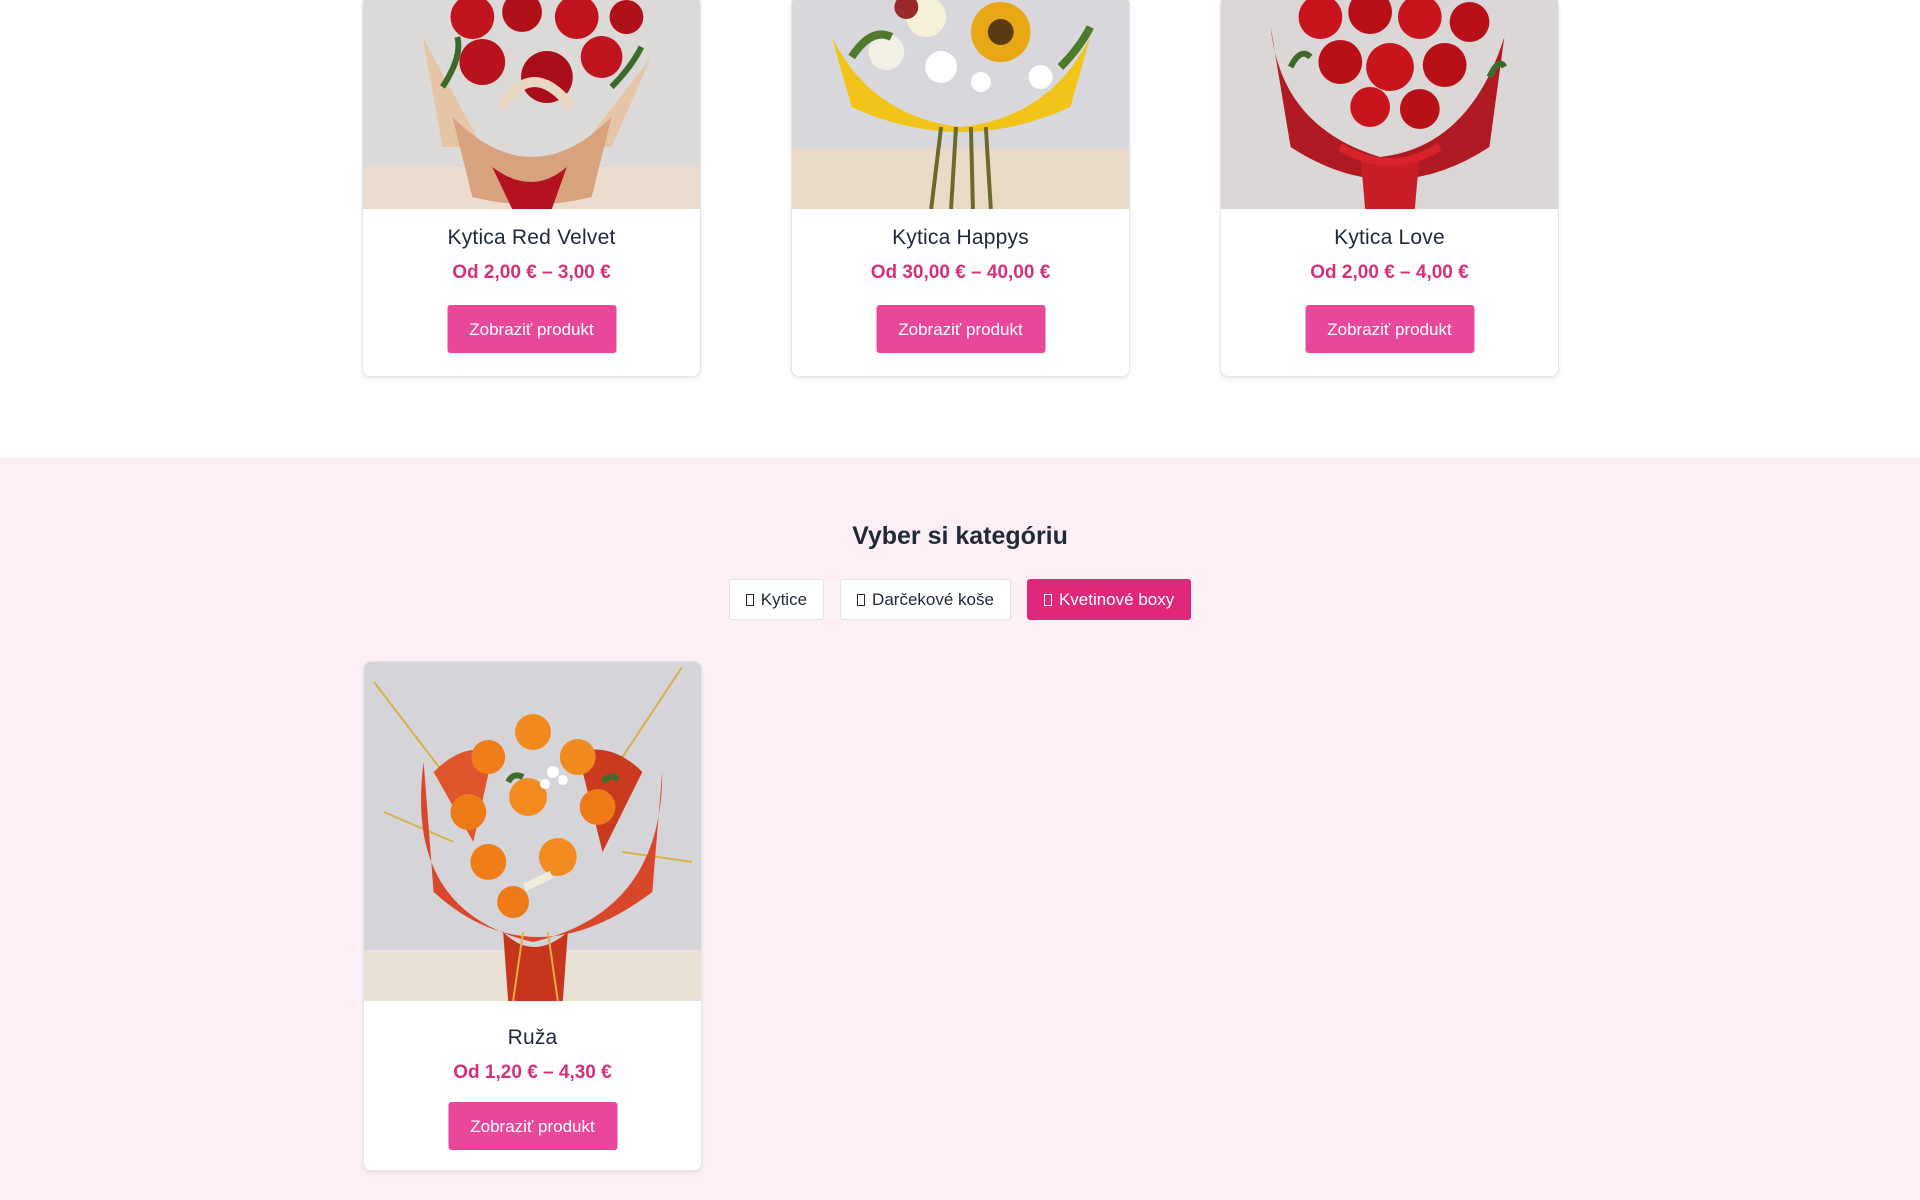 The image size is (1920, 1200). I want to click on flower-box-icon, so click(1047, 599).